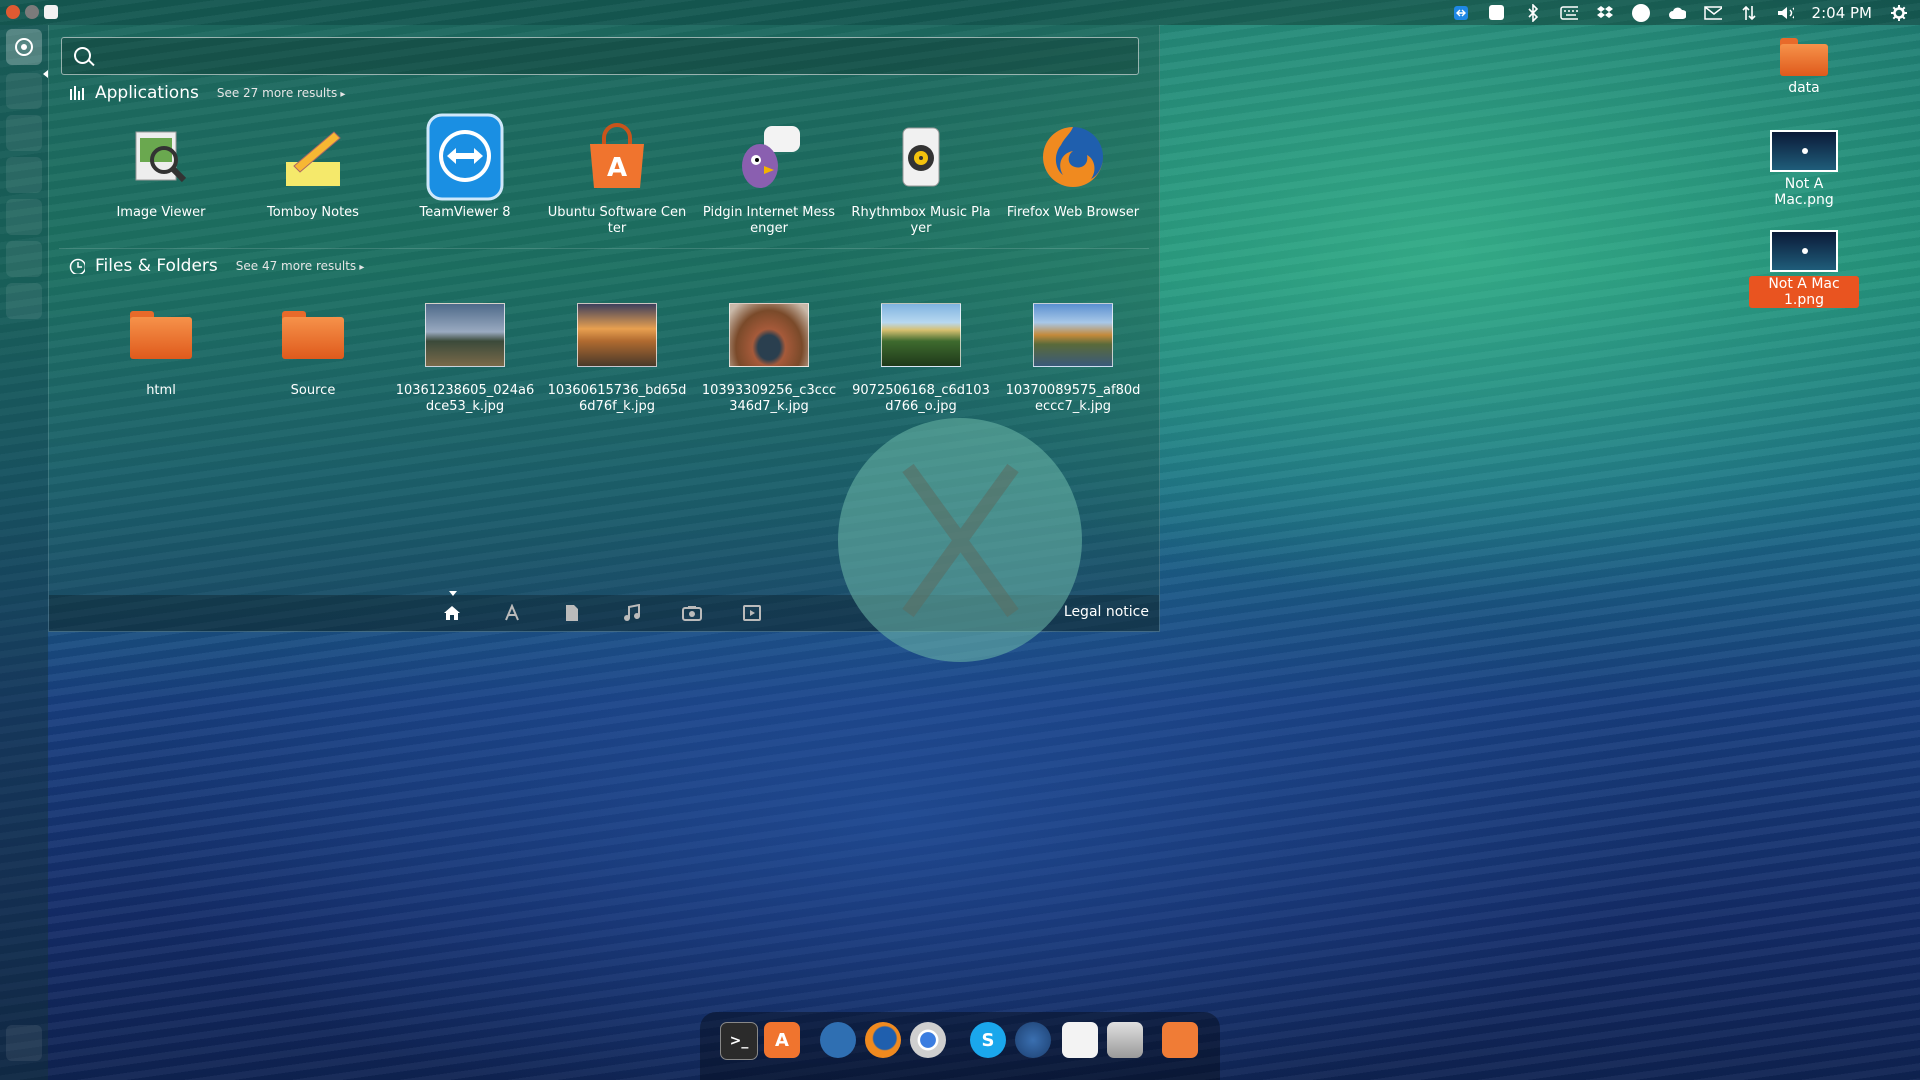  I want to click on files-title: Files & Folders, so click(156, 266).